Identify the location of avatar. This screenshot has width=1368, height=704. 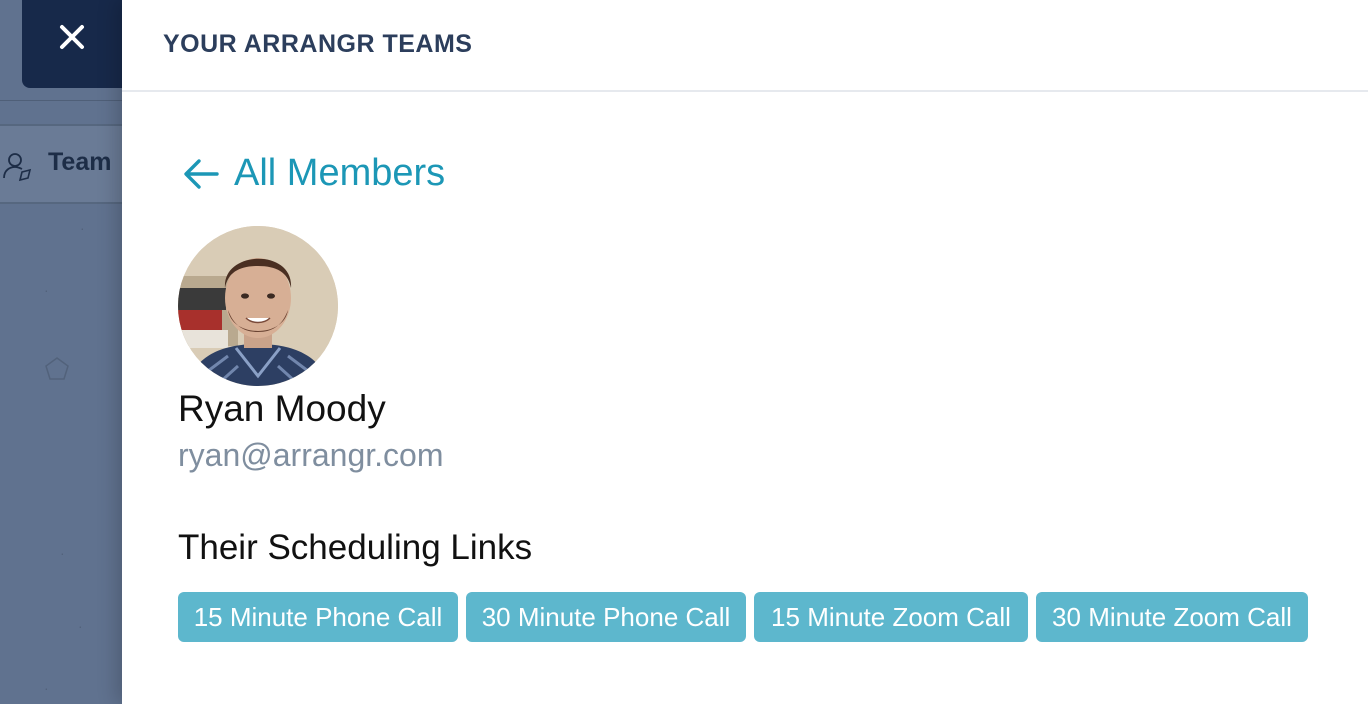
(258, 306).